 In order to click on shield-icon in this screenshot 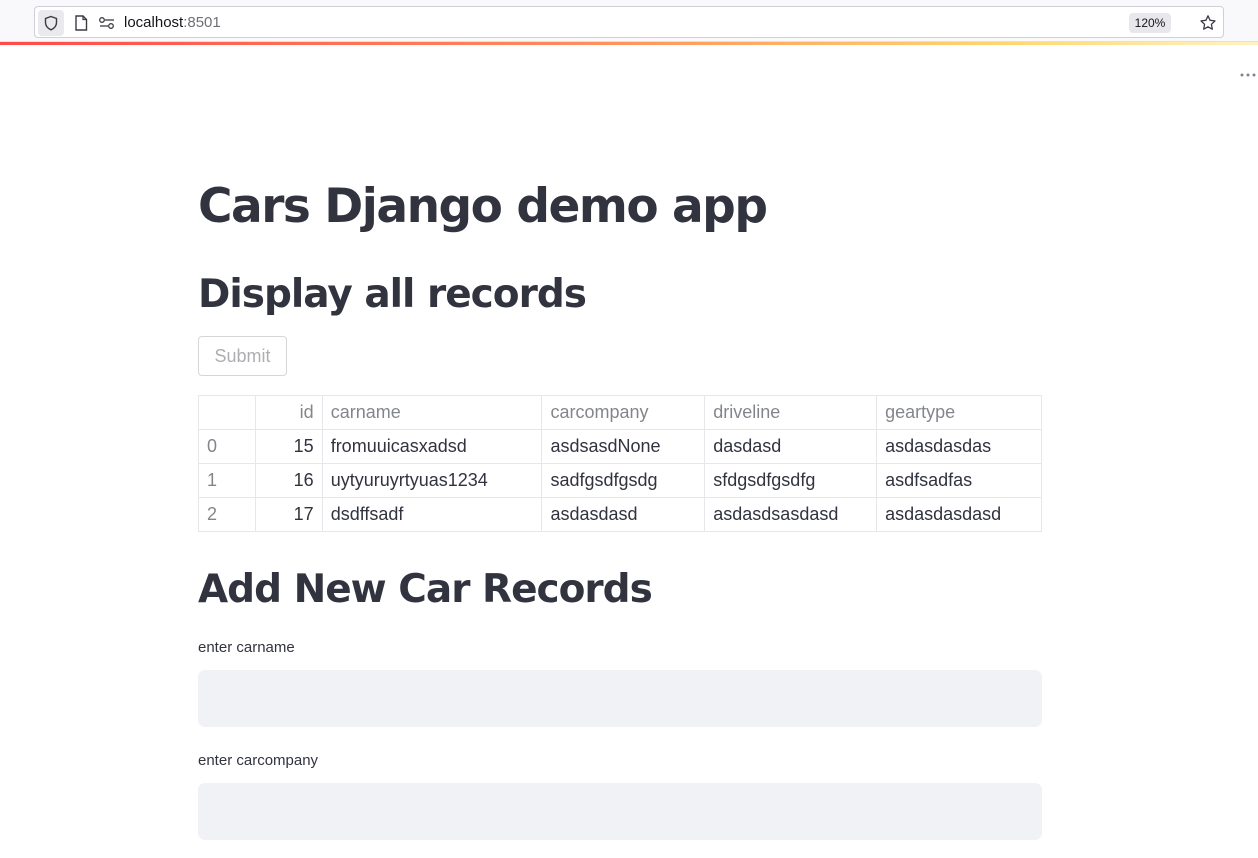, I will do `click(51, 23)`.